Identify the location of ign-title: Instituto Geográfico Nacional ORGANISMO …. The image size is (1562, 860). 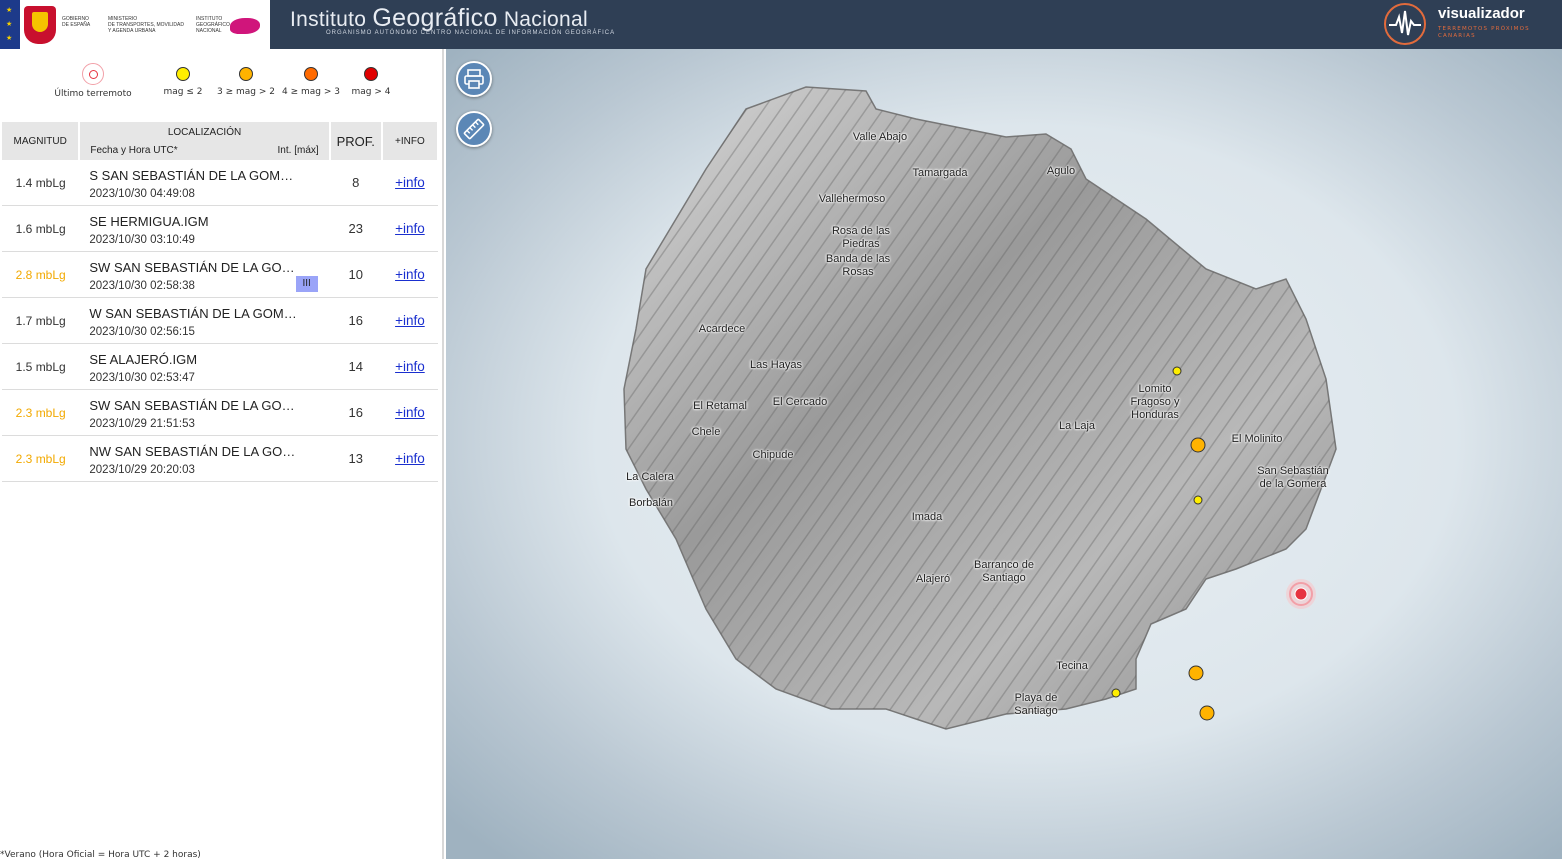
(453, 20).